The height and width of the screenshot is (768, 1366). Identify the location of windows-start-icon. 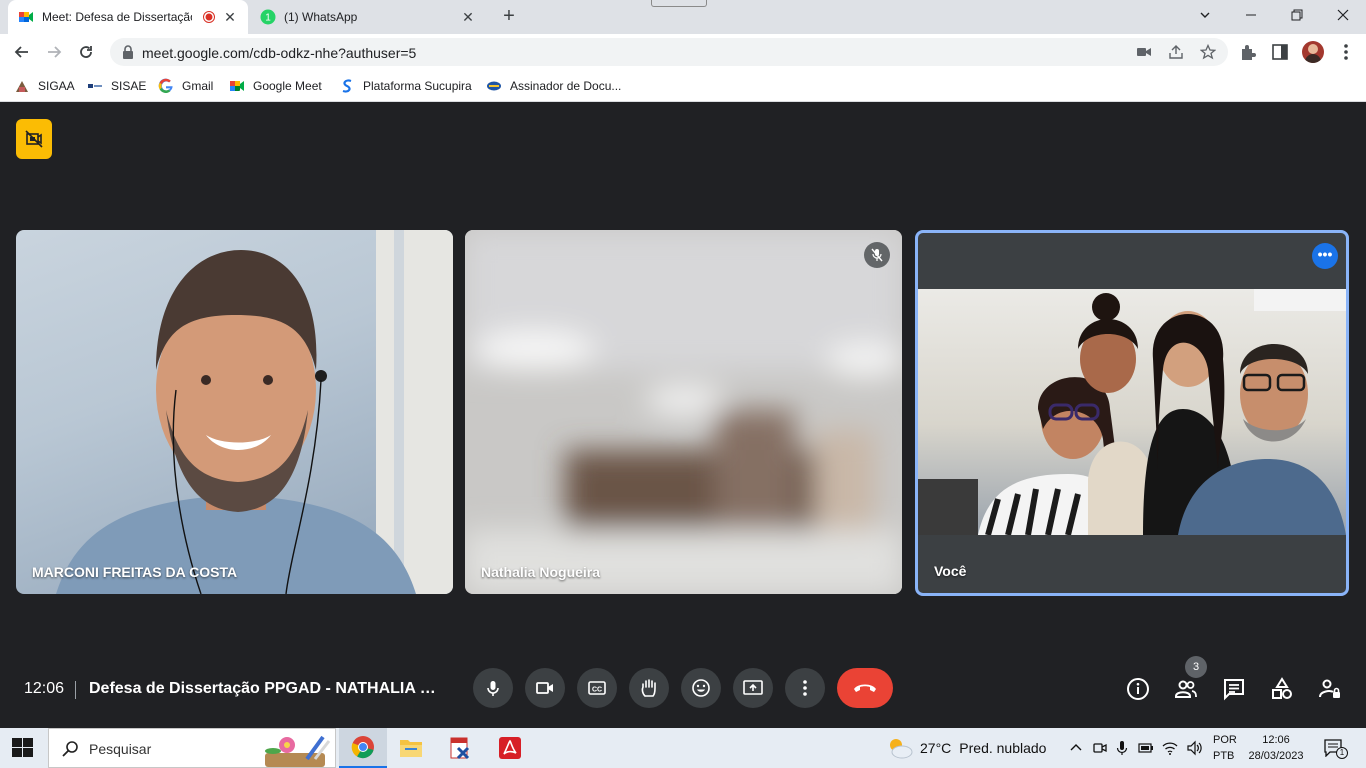
(23, 748).